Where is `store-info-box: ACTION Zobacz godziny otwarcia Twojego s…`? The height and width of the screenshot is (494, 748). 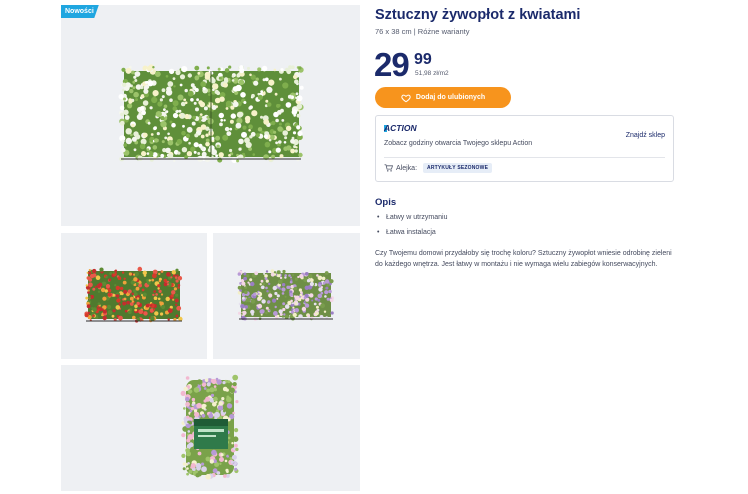
store-info-box: ACTION Zobacz godziny otwarcia Twojego s… is located at coordinates (524, 148).